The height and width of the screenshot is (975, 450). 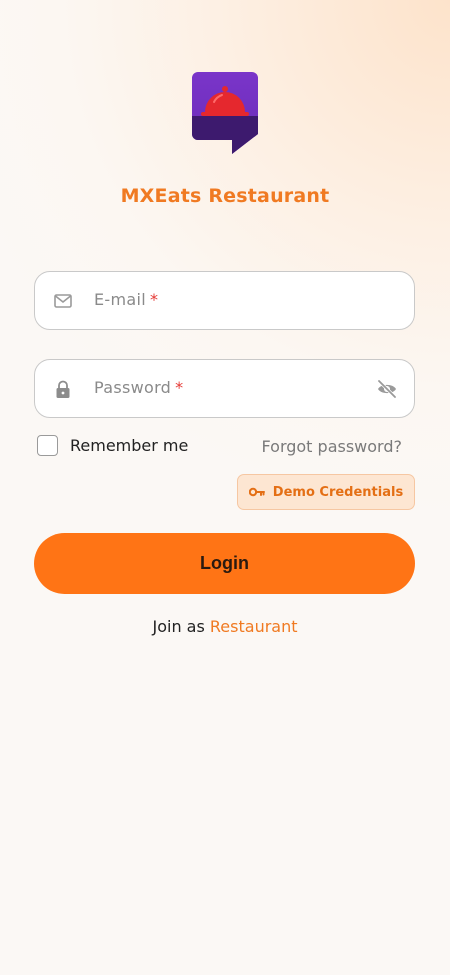 I want to click on eye-off-icon, so click(x=387, y=389).